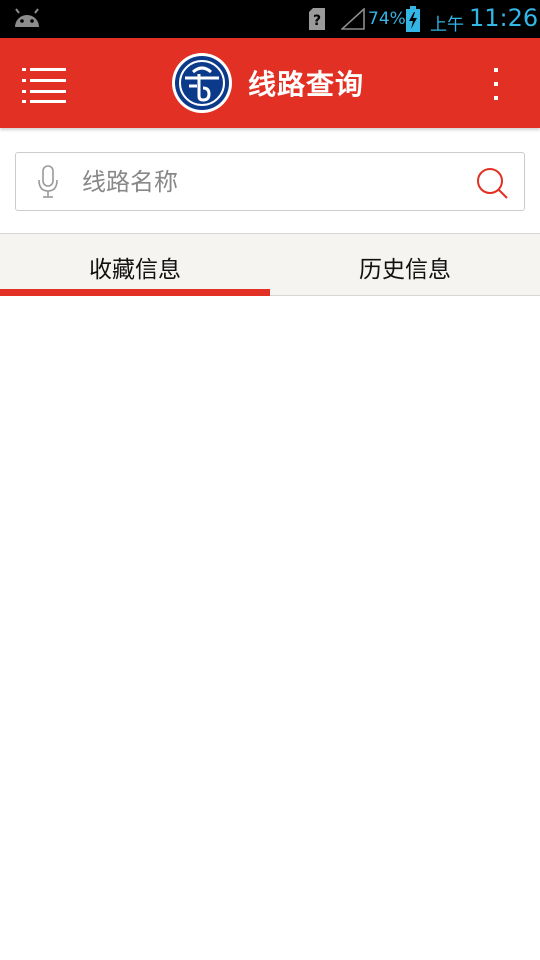 This screenshot has height=960, width=540. What do you see at coordinates (413, 19) in the screenshot?
I see `battery-charging-icon` at bounding box center [413, 19].